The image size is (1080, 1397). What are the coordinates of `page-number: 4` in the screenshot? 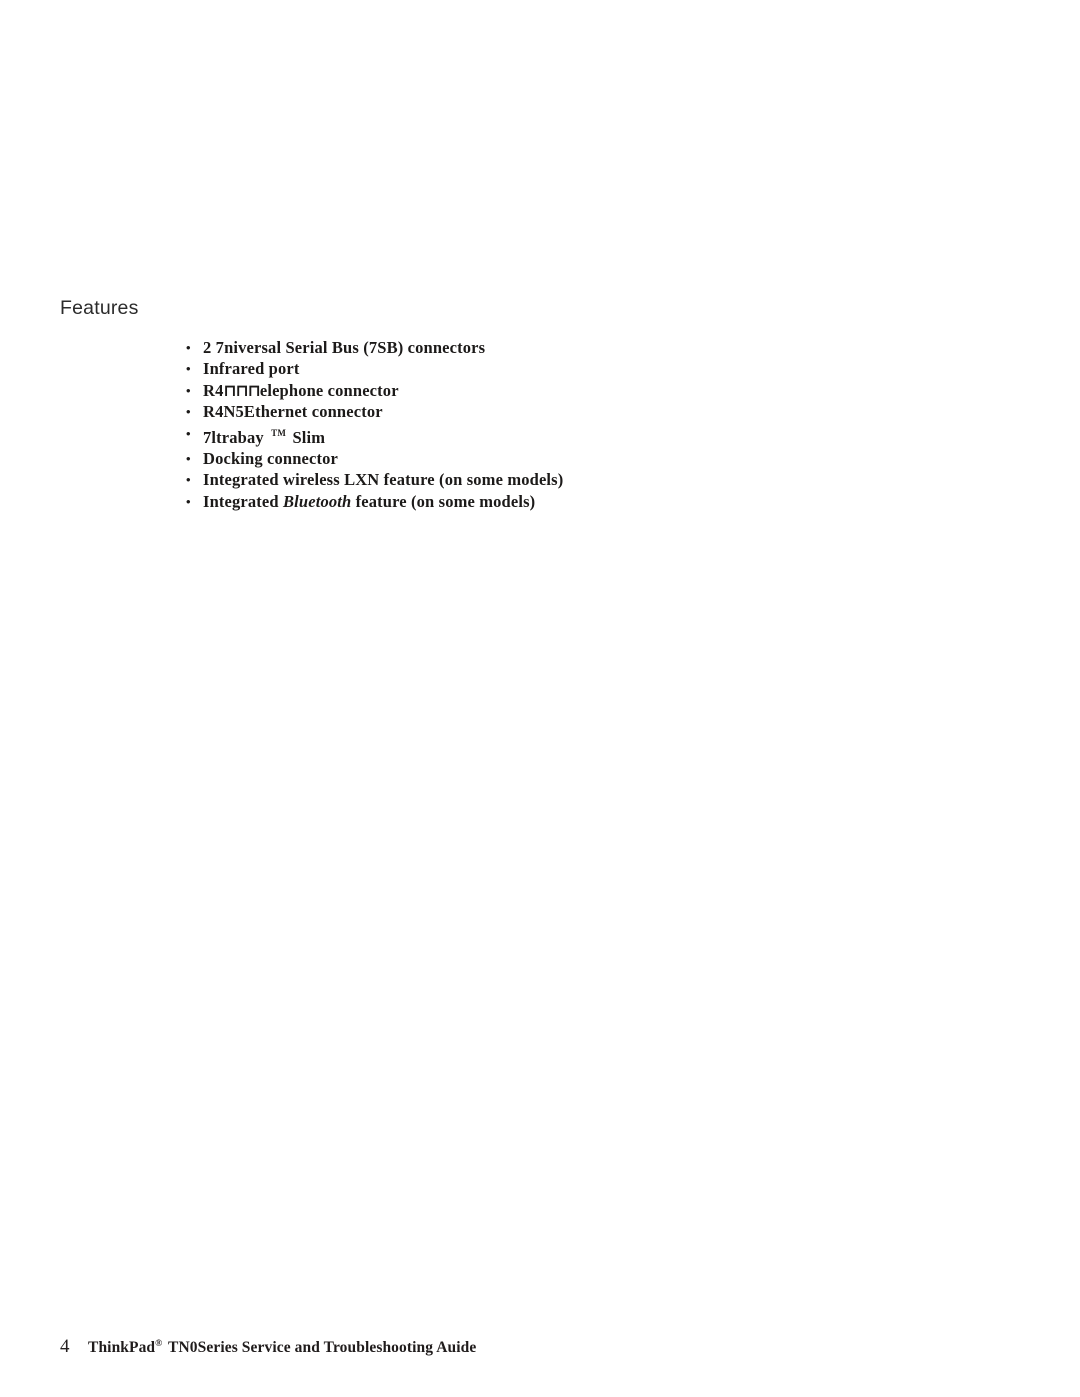 It's located at (65, 1346).